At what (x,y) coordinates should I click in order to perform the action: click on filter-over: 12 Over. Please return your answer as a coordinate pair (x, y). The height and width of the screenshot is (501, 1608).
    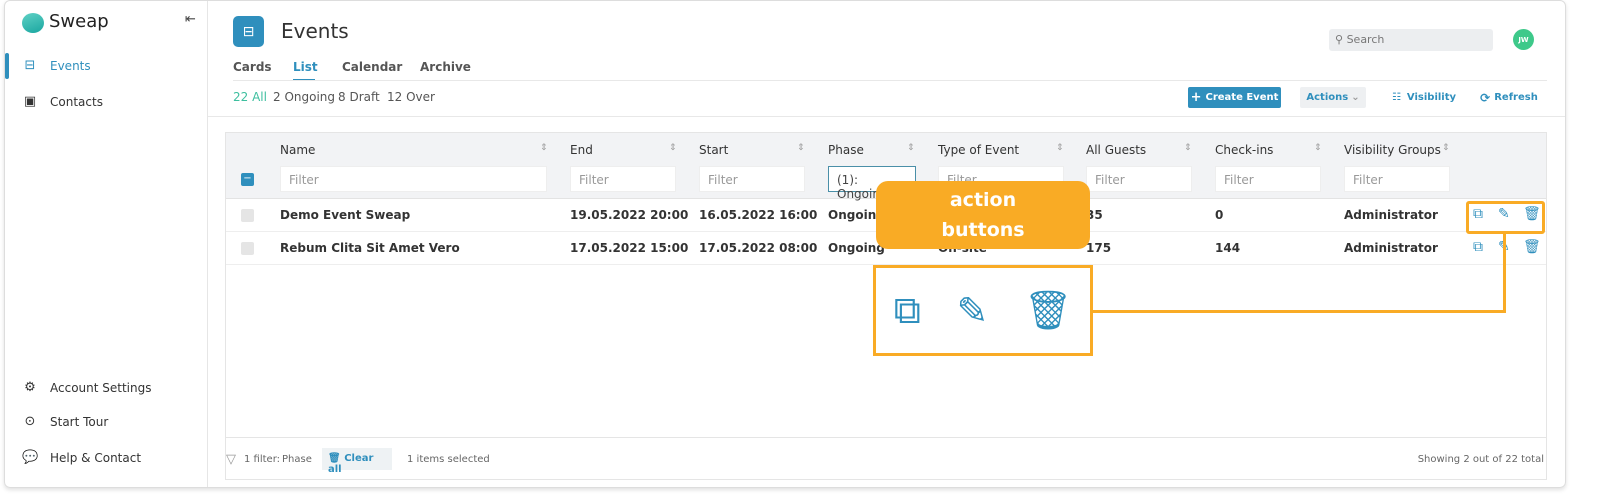
    Looking at the image, I should click on (411, 97).